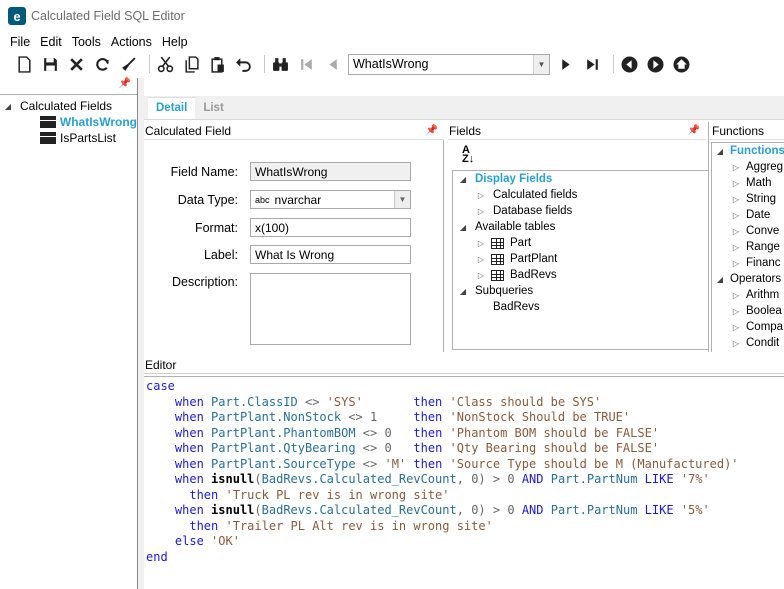 The width and height of the screenshot is (784, 589). Describe the element at coordinates (217, 64) in the screenshot. I see `paste-button` at that location.